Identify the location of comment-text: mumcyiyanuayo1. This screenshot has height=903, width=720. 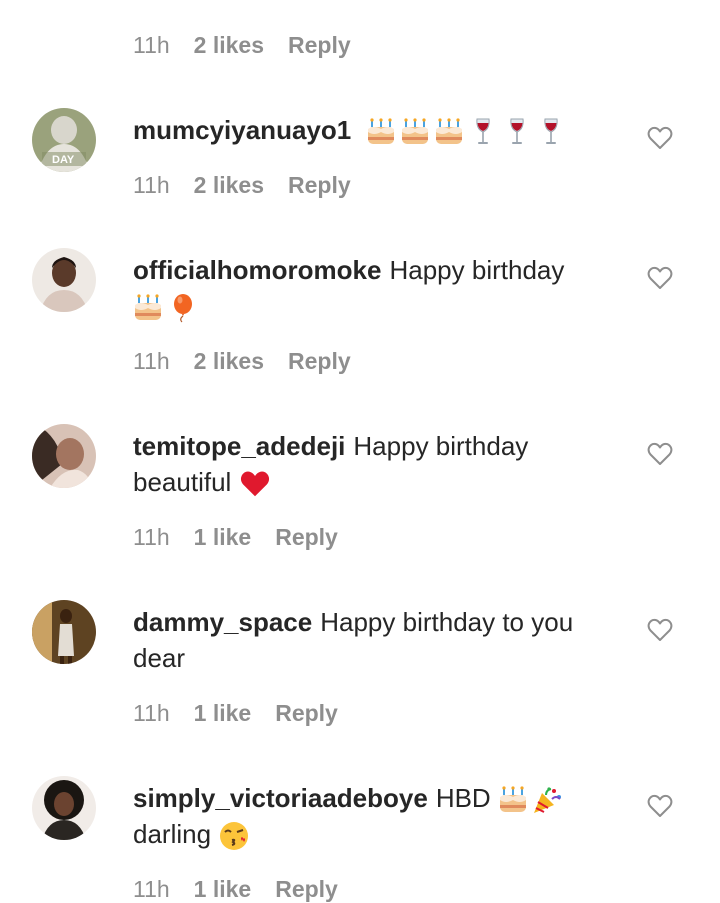
(368, 130).